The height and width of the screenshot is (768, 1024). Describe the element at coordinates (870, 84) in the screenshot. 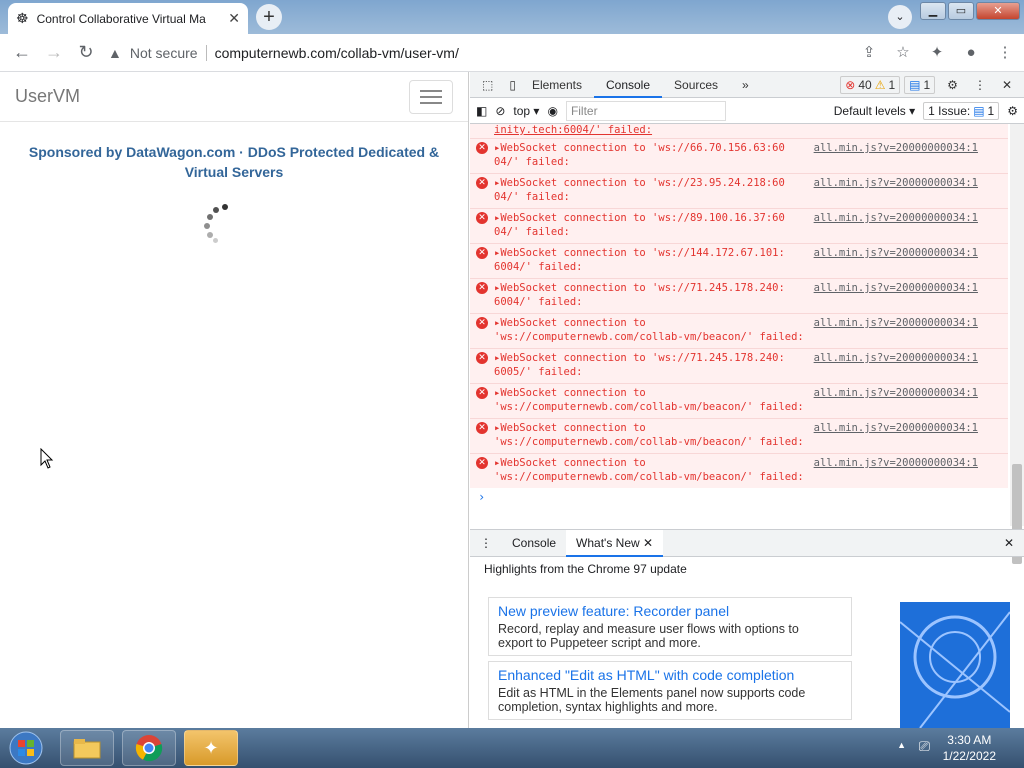

I see `error-warning-counter: ⊗ 40 ⚠ 1` at that location.